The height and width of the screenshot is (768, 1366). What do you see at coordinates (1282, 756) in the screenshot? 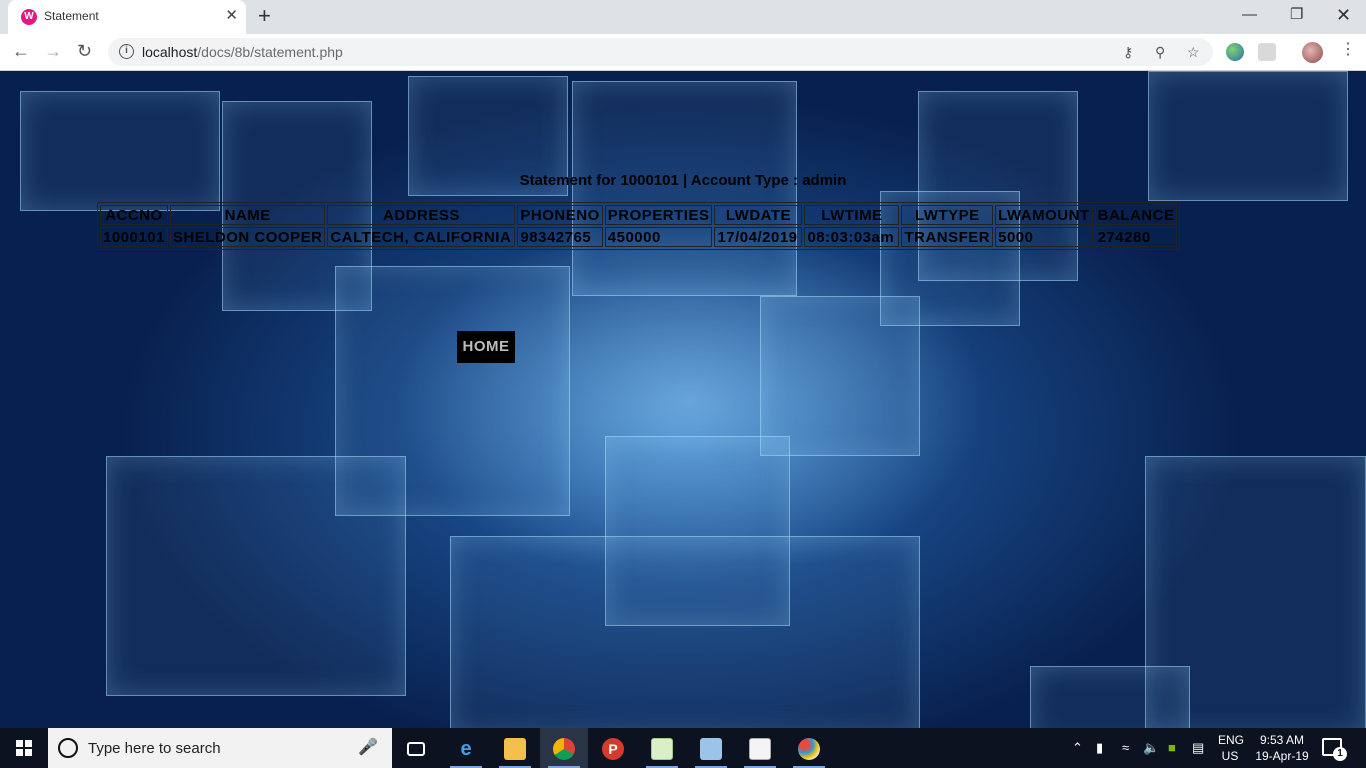
I see `clock-date: 19-Apr-19` at bounding box center [1282, 756].